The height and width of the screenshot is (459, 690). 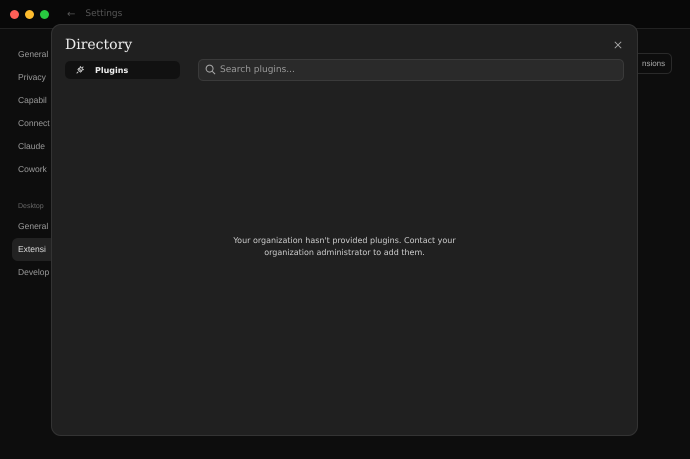 I want to click on plug-icon, so click(x=80, y=70).